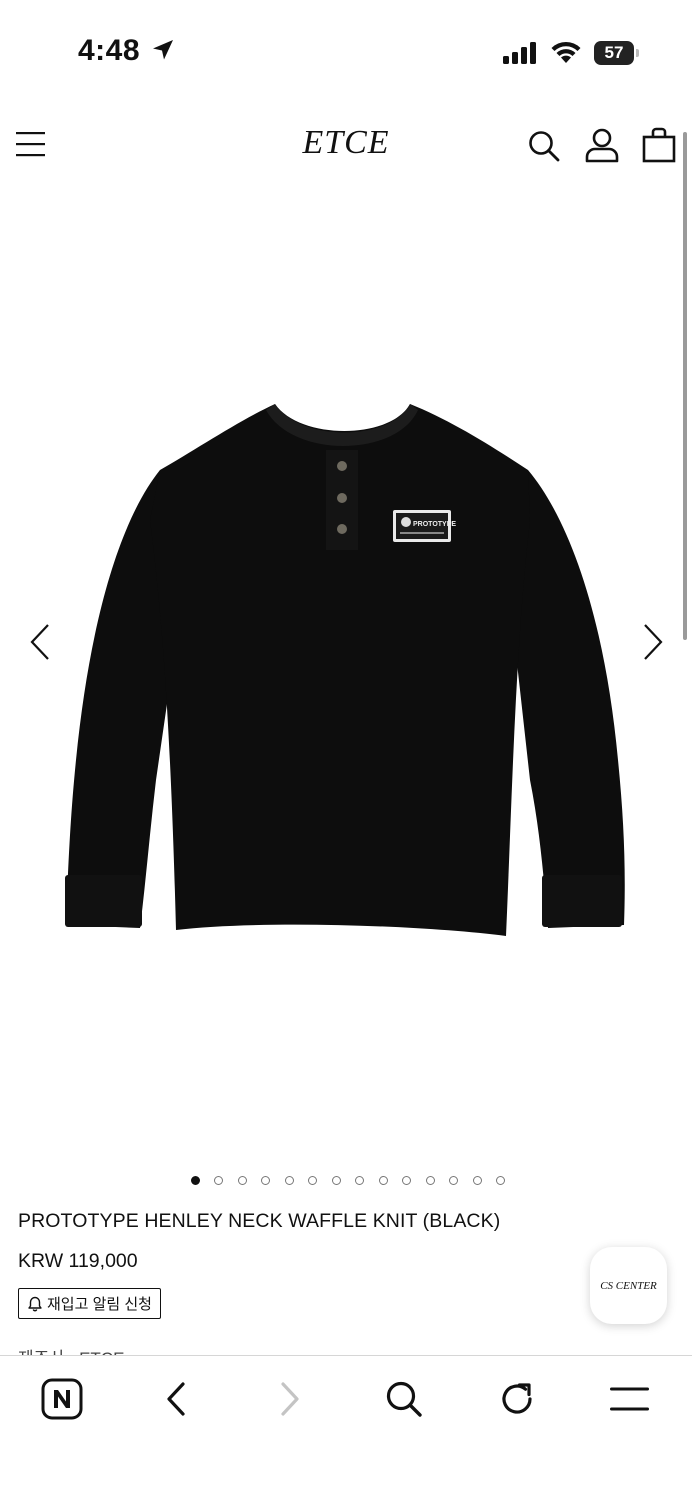  What do you see at coordinates (630, 1399) in the screenshot?
I see `hamburger-icon` at bounding box center [630, 1399].